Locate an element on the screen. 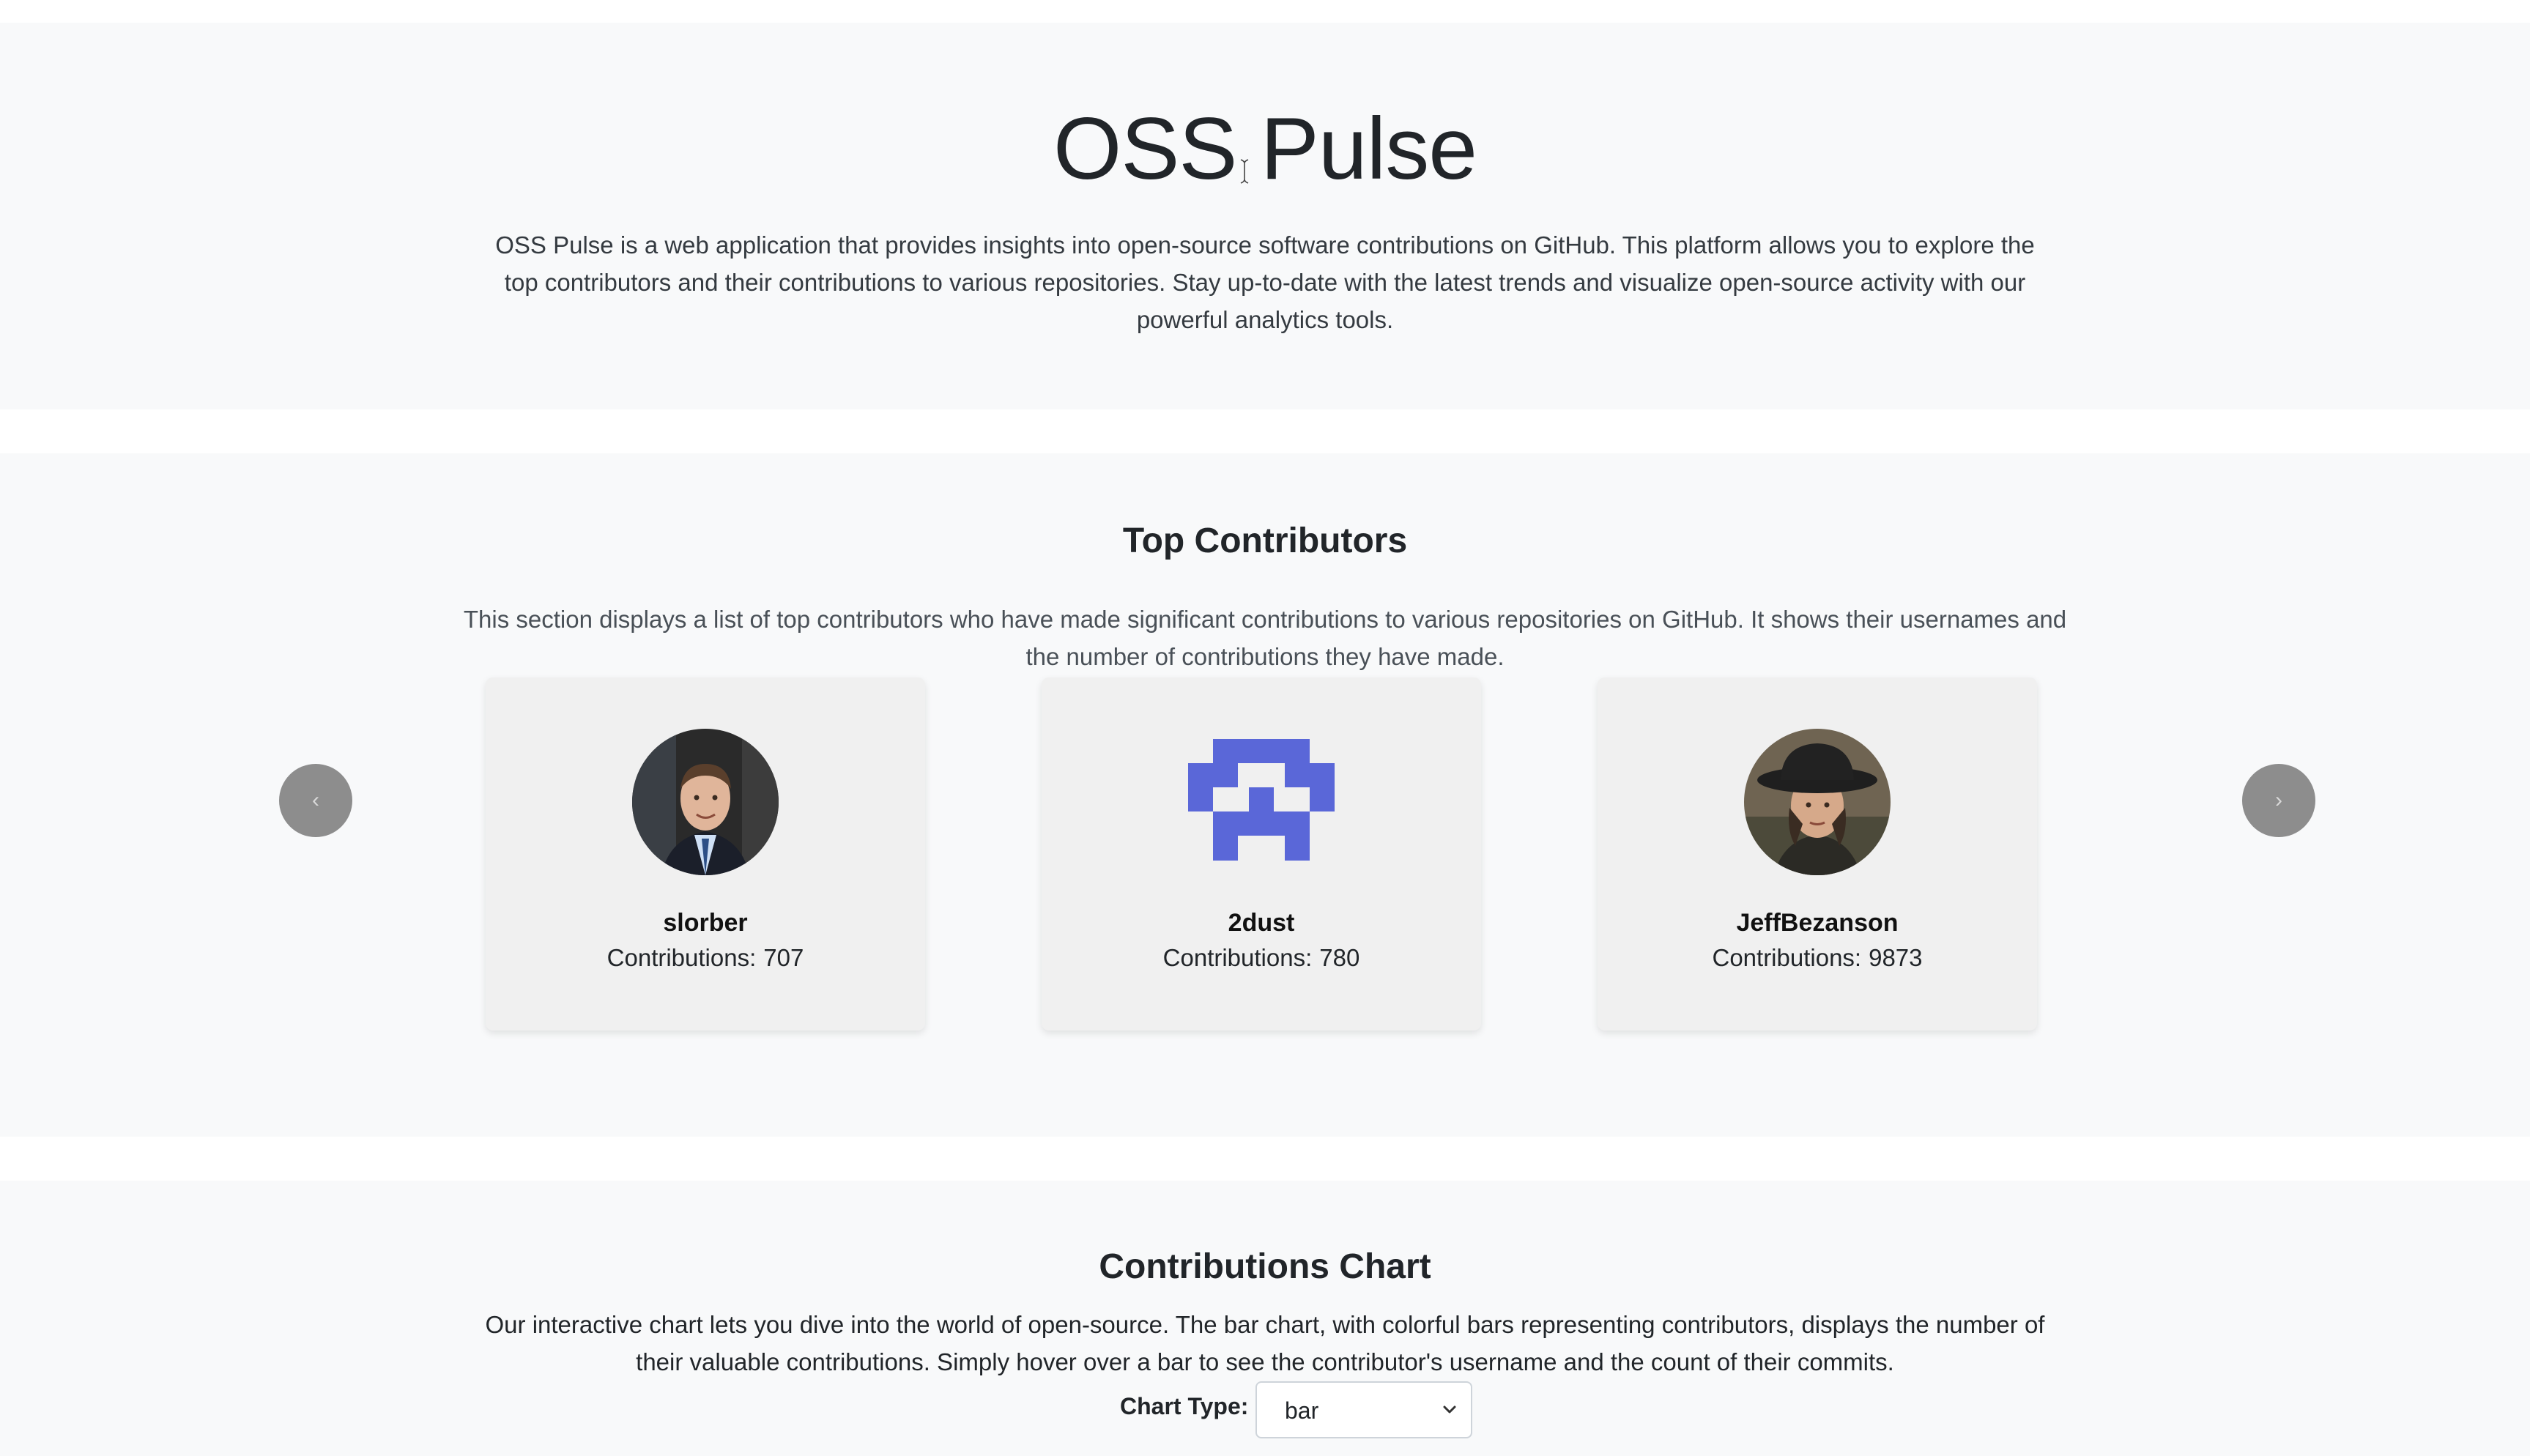 The height and width of the screenshot is (1456, 2530). contributor-card: slorber Contributions: 707 is located at coordinates (705, 854).